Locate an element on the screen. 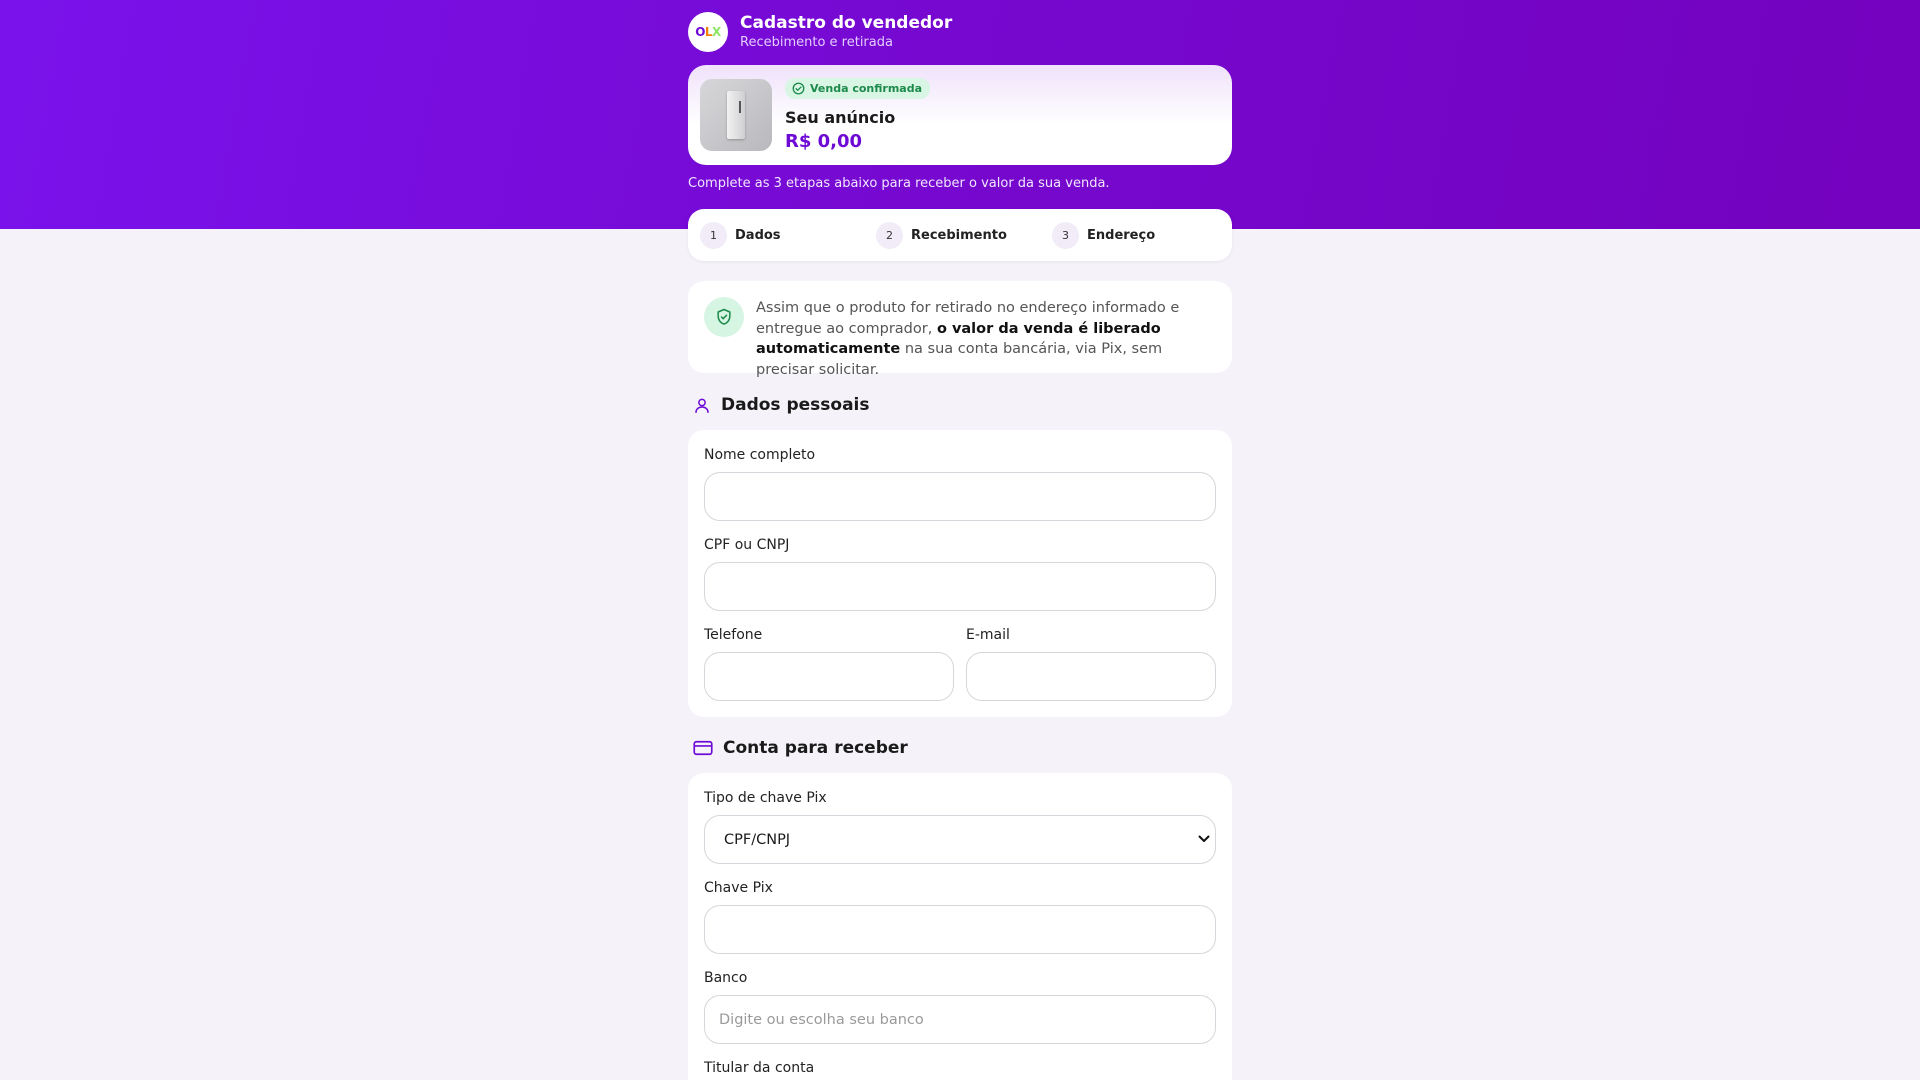 This screenshot has width=1920, height=1080. credit-card-icon is located at coordinates (703, 748).